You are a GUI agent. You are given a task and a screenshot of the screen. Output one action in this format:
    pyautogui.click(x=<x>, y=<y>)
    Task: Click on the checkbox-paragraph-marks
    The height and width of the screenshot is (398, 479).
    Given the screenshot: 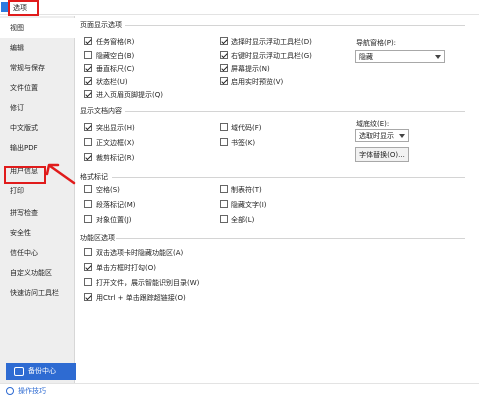 What is the action you would take?
    pyautogui.click(x=88, y=204)
    